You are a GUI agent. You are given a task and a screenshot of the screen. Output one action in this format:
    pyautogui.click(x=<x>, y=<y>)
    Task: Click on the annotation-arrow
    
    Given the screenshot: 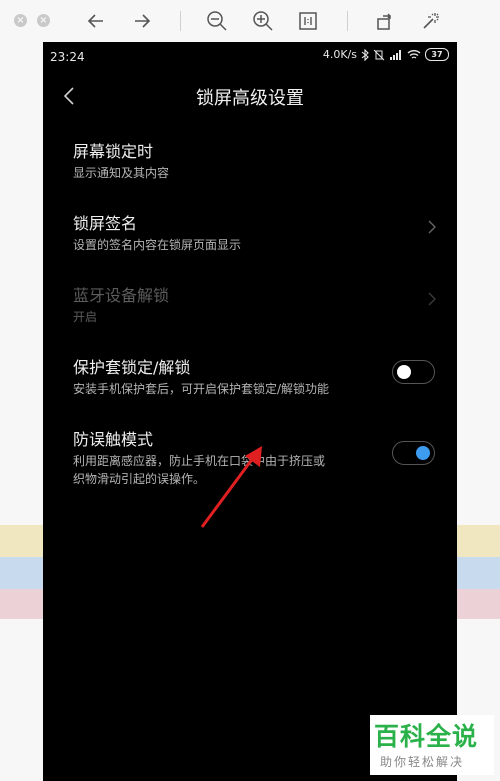 What is the action you would take?
    pyautogui.click(x=231, y=487)
    